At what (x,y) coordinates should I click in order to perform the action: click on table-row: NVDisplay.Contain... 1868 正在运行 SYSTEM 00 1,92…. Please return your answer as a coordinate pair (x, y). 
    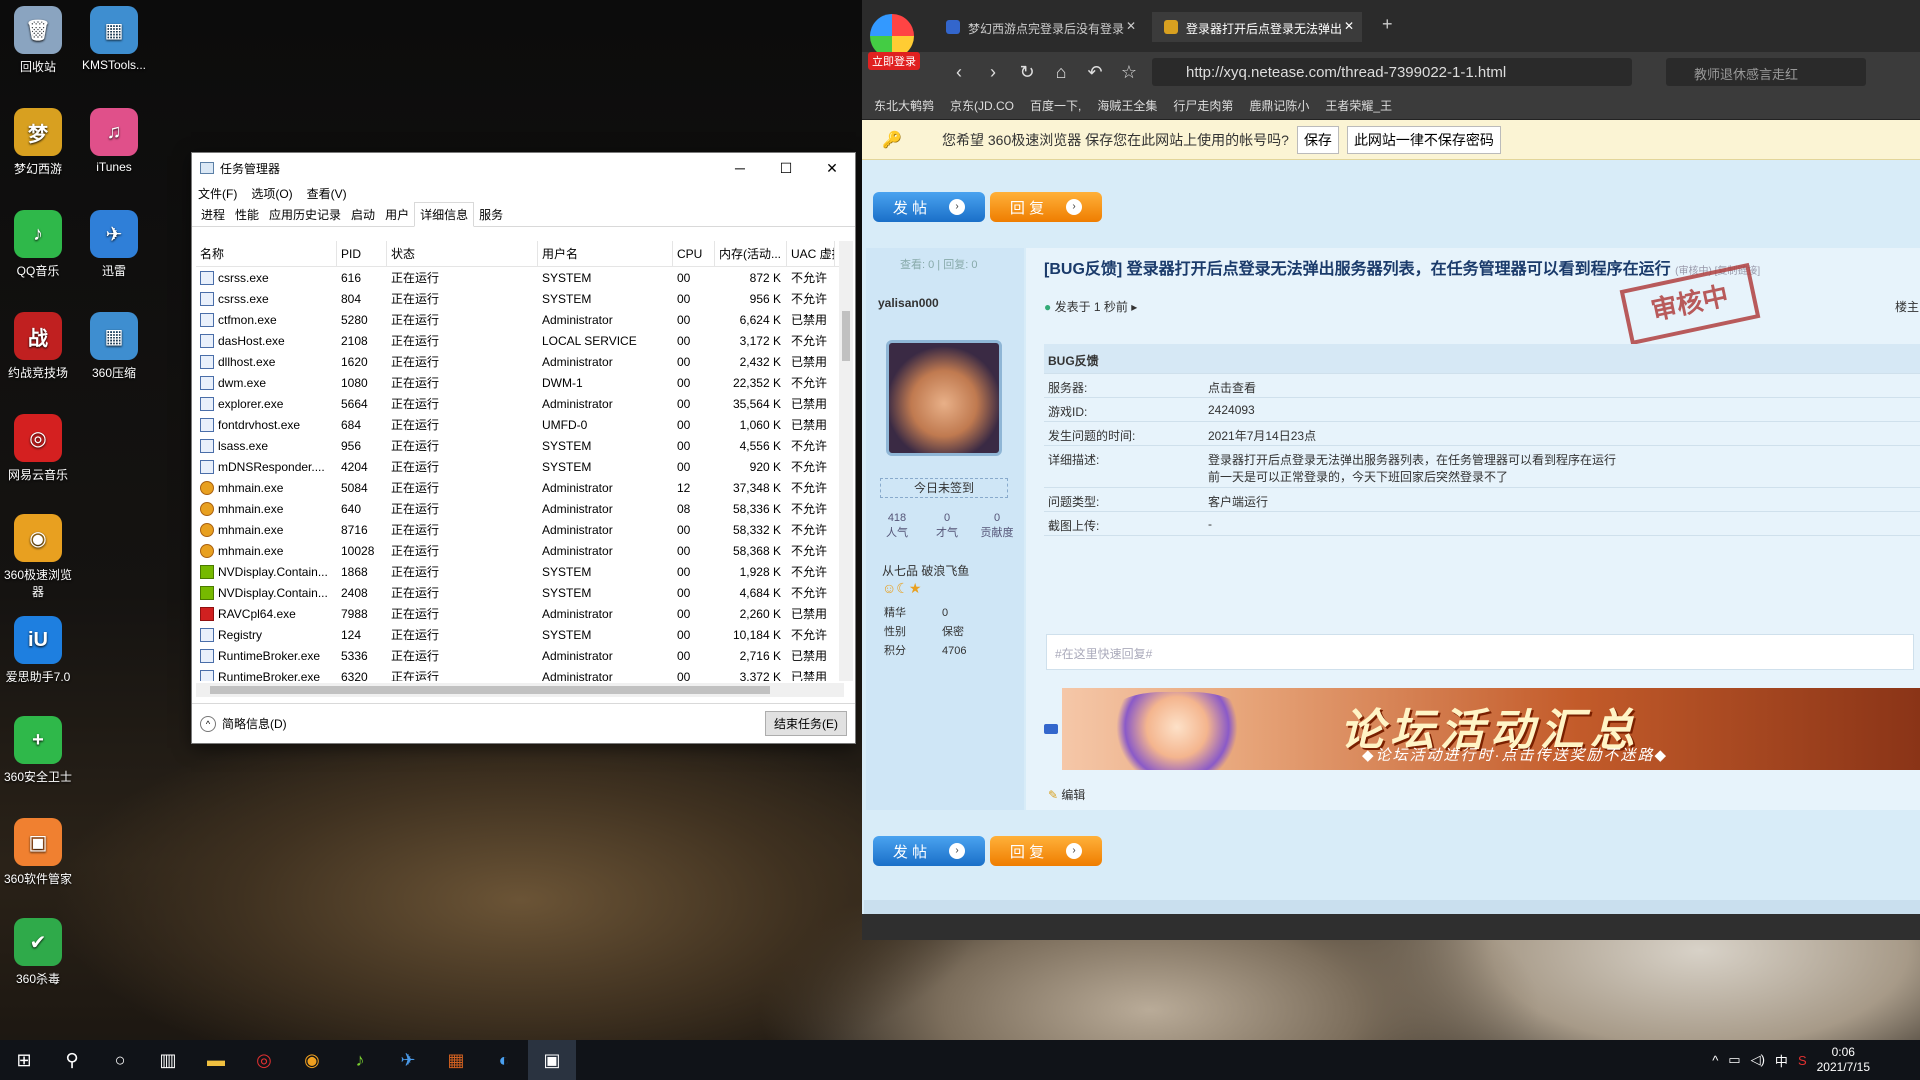
    Looking at the image, I should click on (521, 571).